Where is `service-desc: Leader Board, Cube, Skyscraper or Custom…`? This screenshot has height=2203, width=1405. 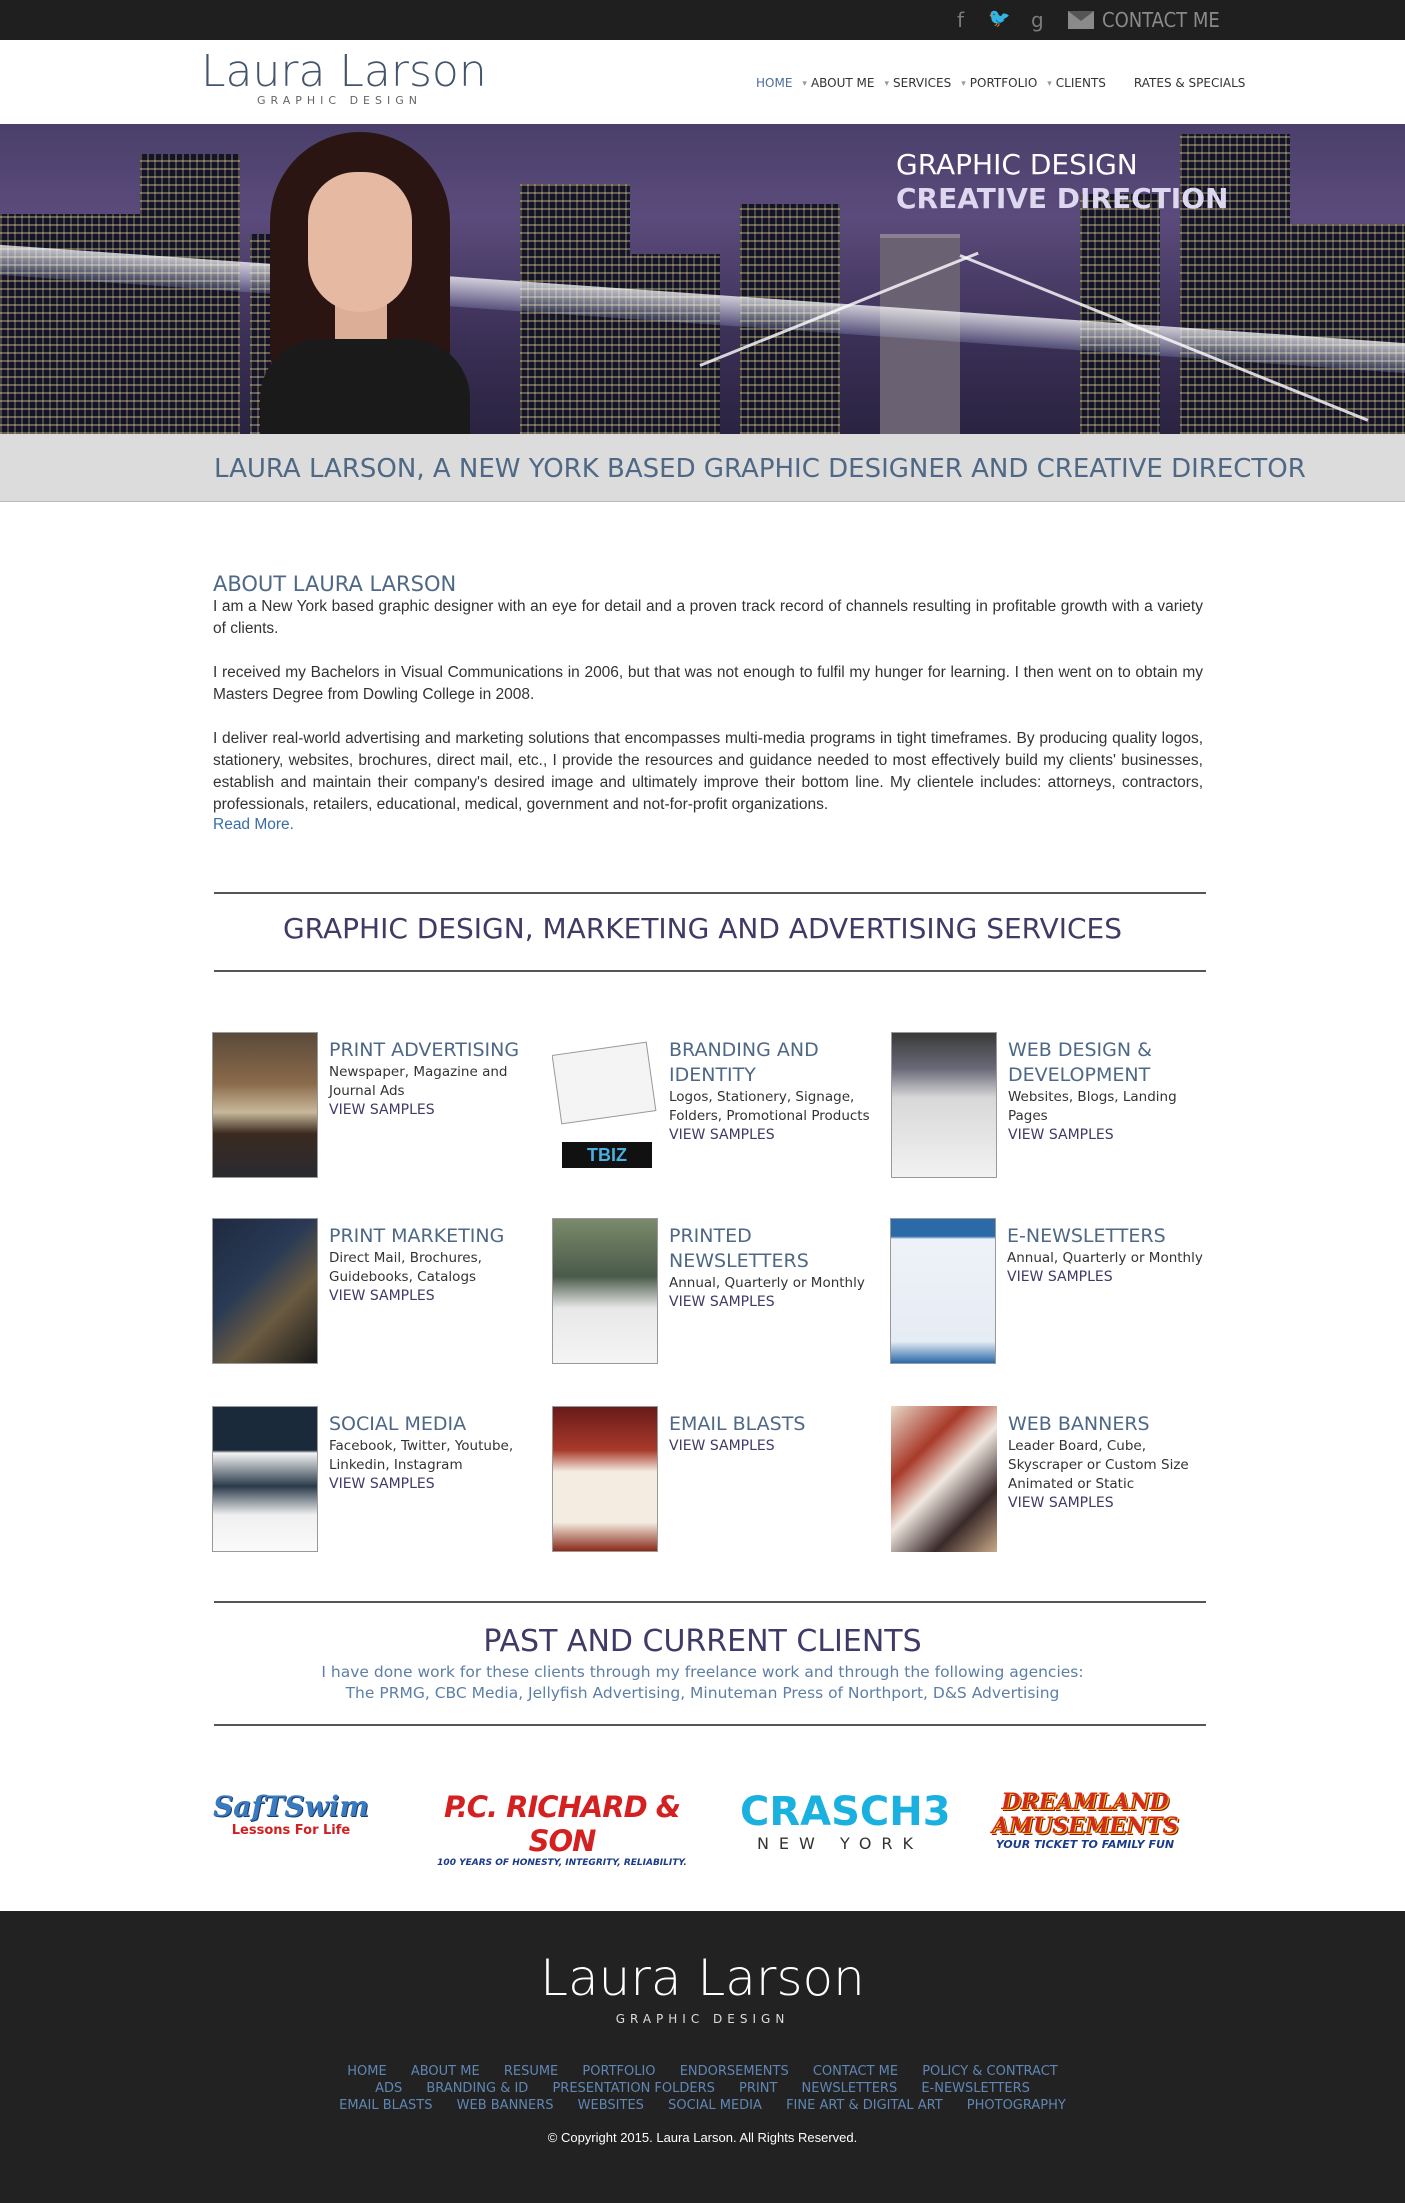
service-desc: Leader Board, Cube, Skyscraper or Custom… is located at coordinates (1098, 1465).